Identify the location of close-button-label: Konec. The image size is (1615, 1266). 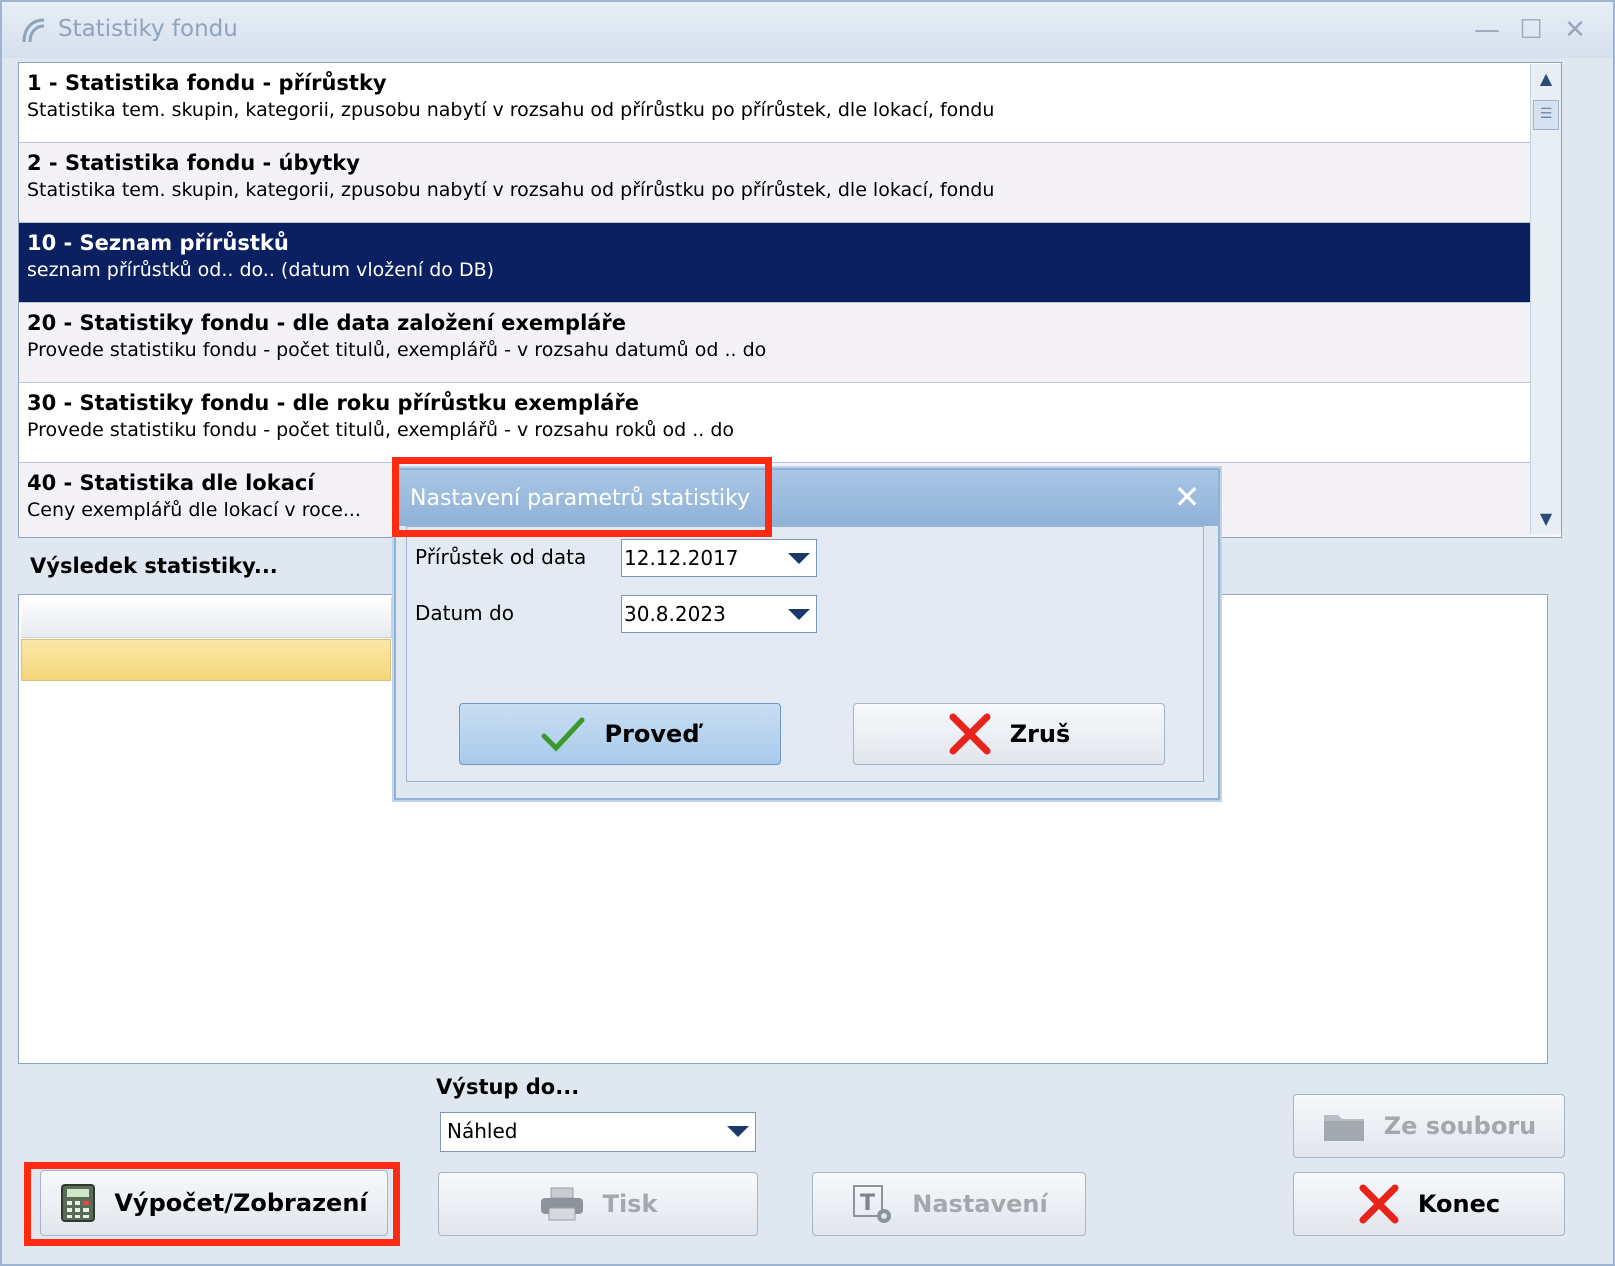
(1459, 1204).